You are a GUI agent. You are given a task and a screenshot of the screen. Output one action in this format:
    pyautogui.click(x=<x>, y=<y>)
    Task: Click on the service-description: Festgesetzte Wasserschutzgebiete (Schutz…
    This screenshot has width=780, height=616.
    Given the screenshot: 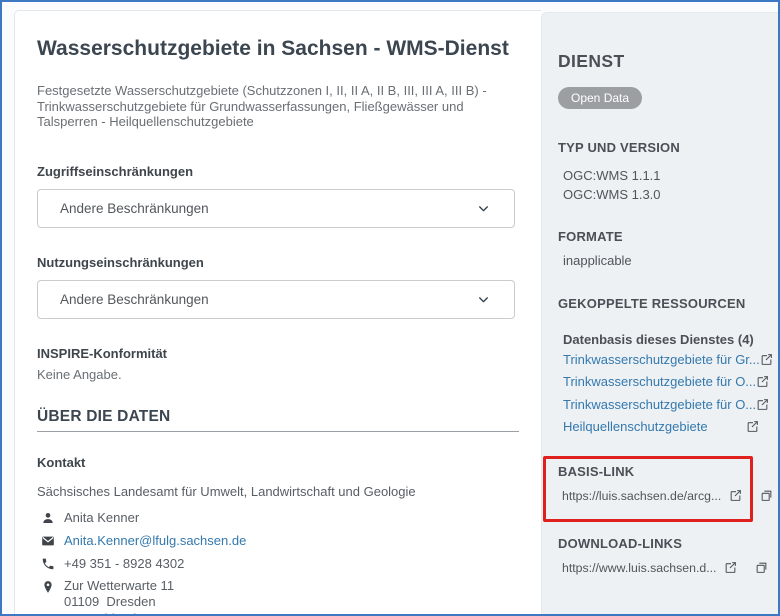 What is the action you would take?
    pyautogui.click(x=262, y=106)
    